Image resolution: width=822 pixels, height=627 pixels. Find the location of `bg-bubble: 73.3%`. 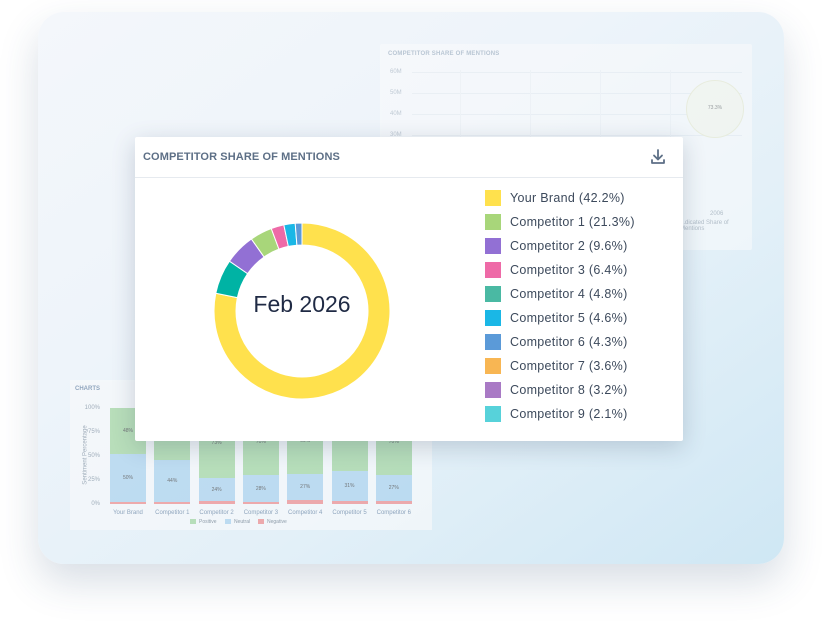

bg-bubble: 73.3% is located at coordinates (715, 109).